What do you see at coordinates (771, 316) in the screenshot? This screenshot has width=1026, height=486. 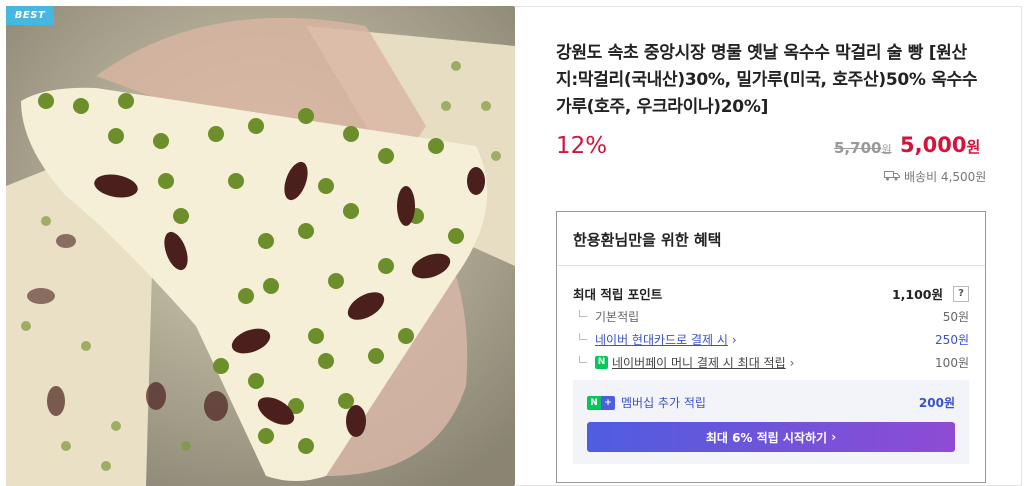 I see `basic-points-row: 기본적립 50원` at bounding box center [771, 316].